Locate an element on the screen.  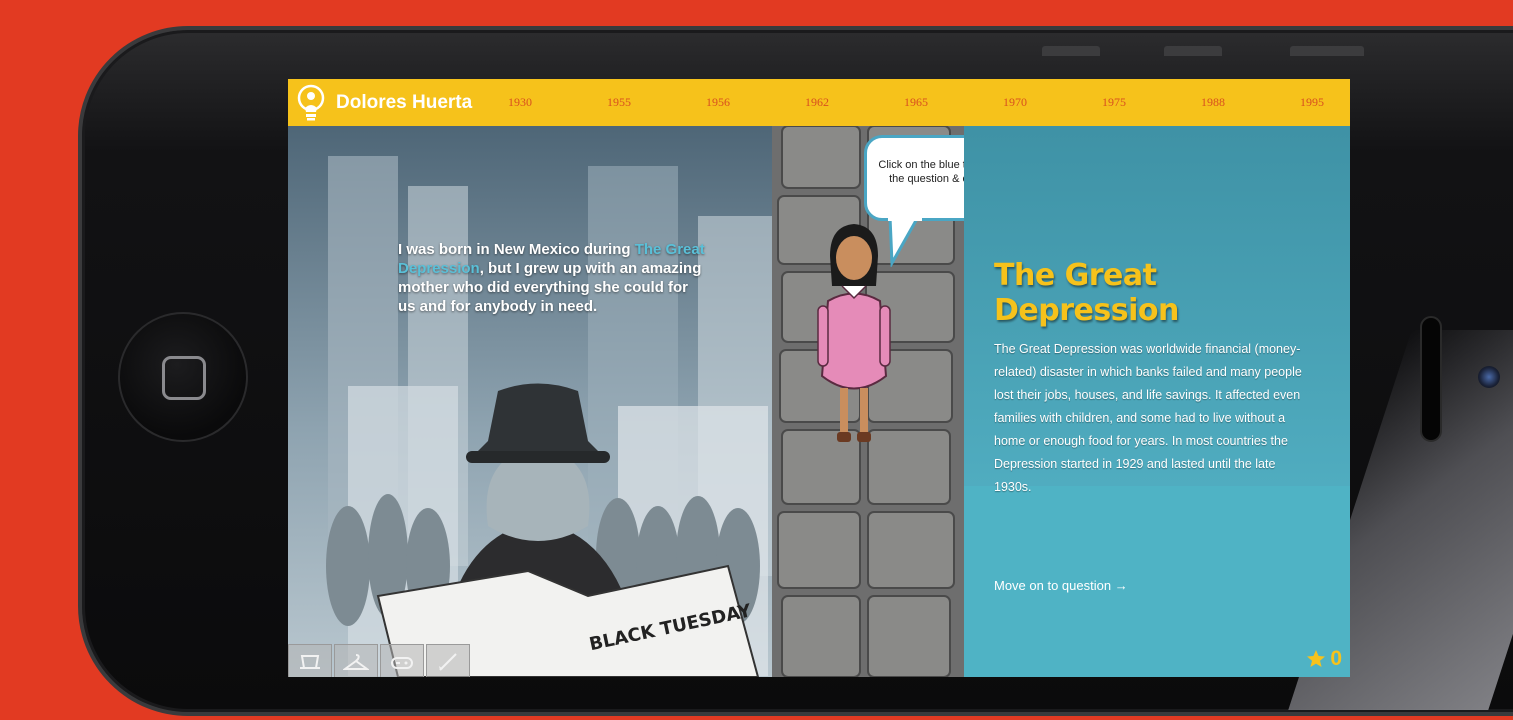
home-button is located at coordinates (183, 377).